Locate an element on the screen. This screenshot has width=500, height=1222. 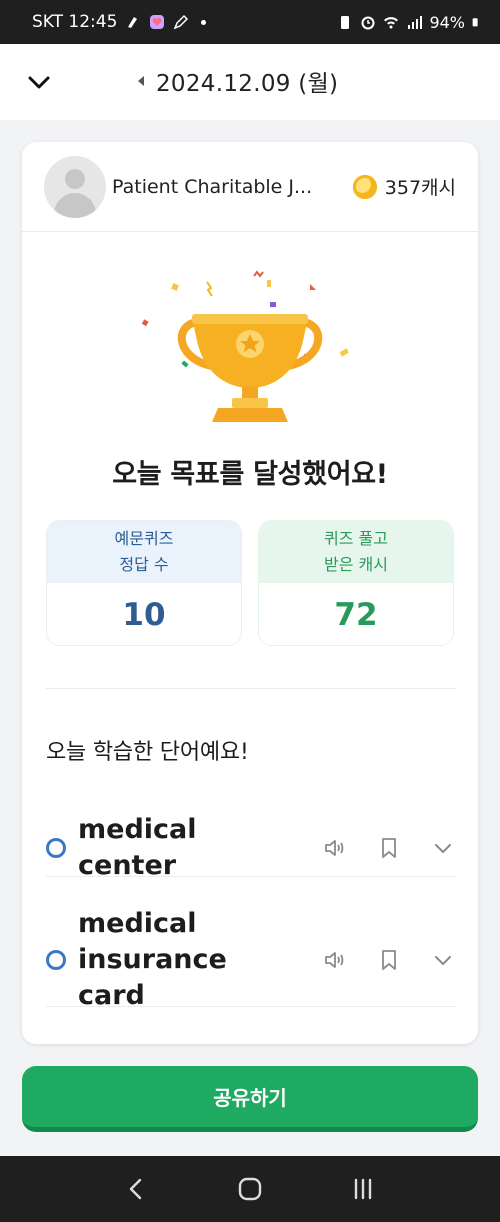
carrier-time: SKT 12:45 is located at coordinates (75, 22).